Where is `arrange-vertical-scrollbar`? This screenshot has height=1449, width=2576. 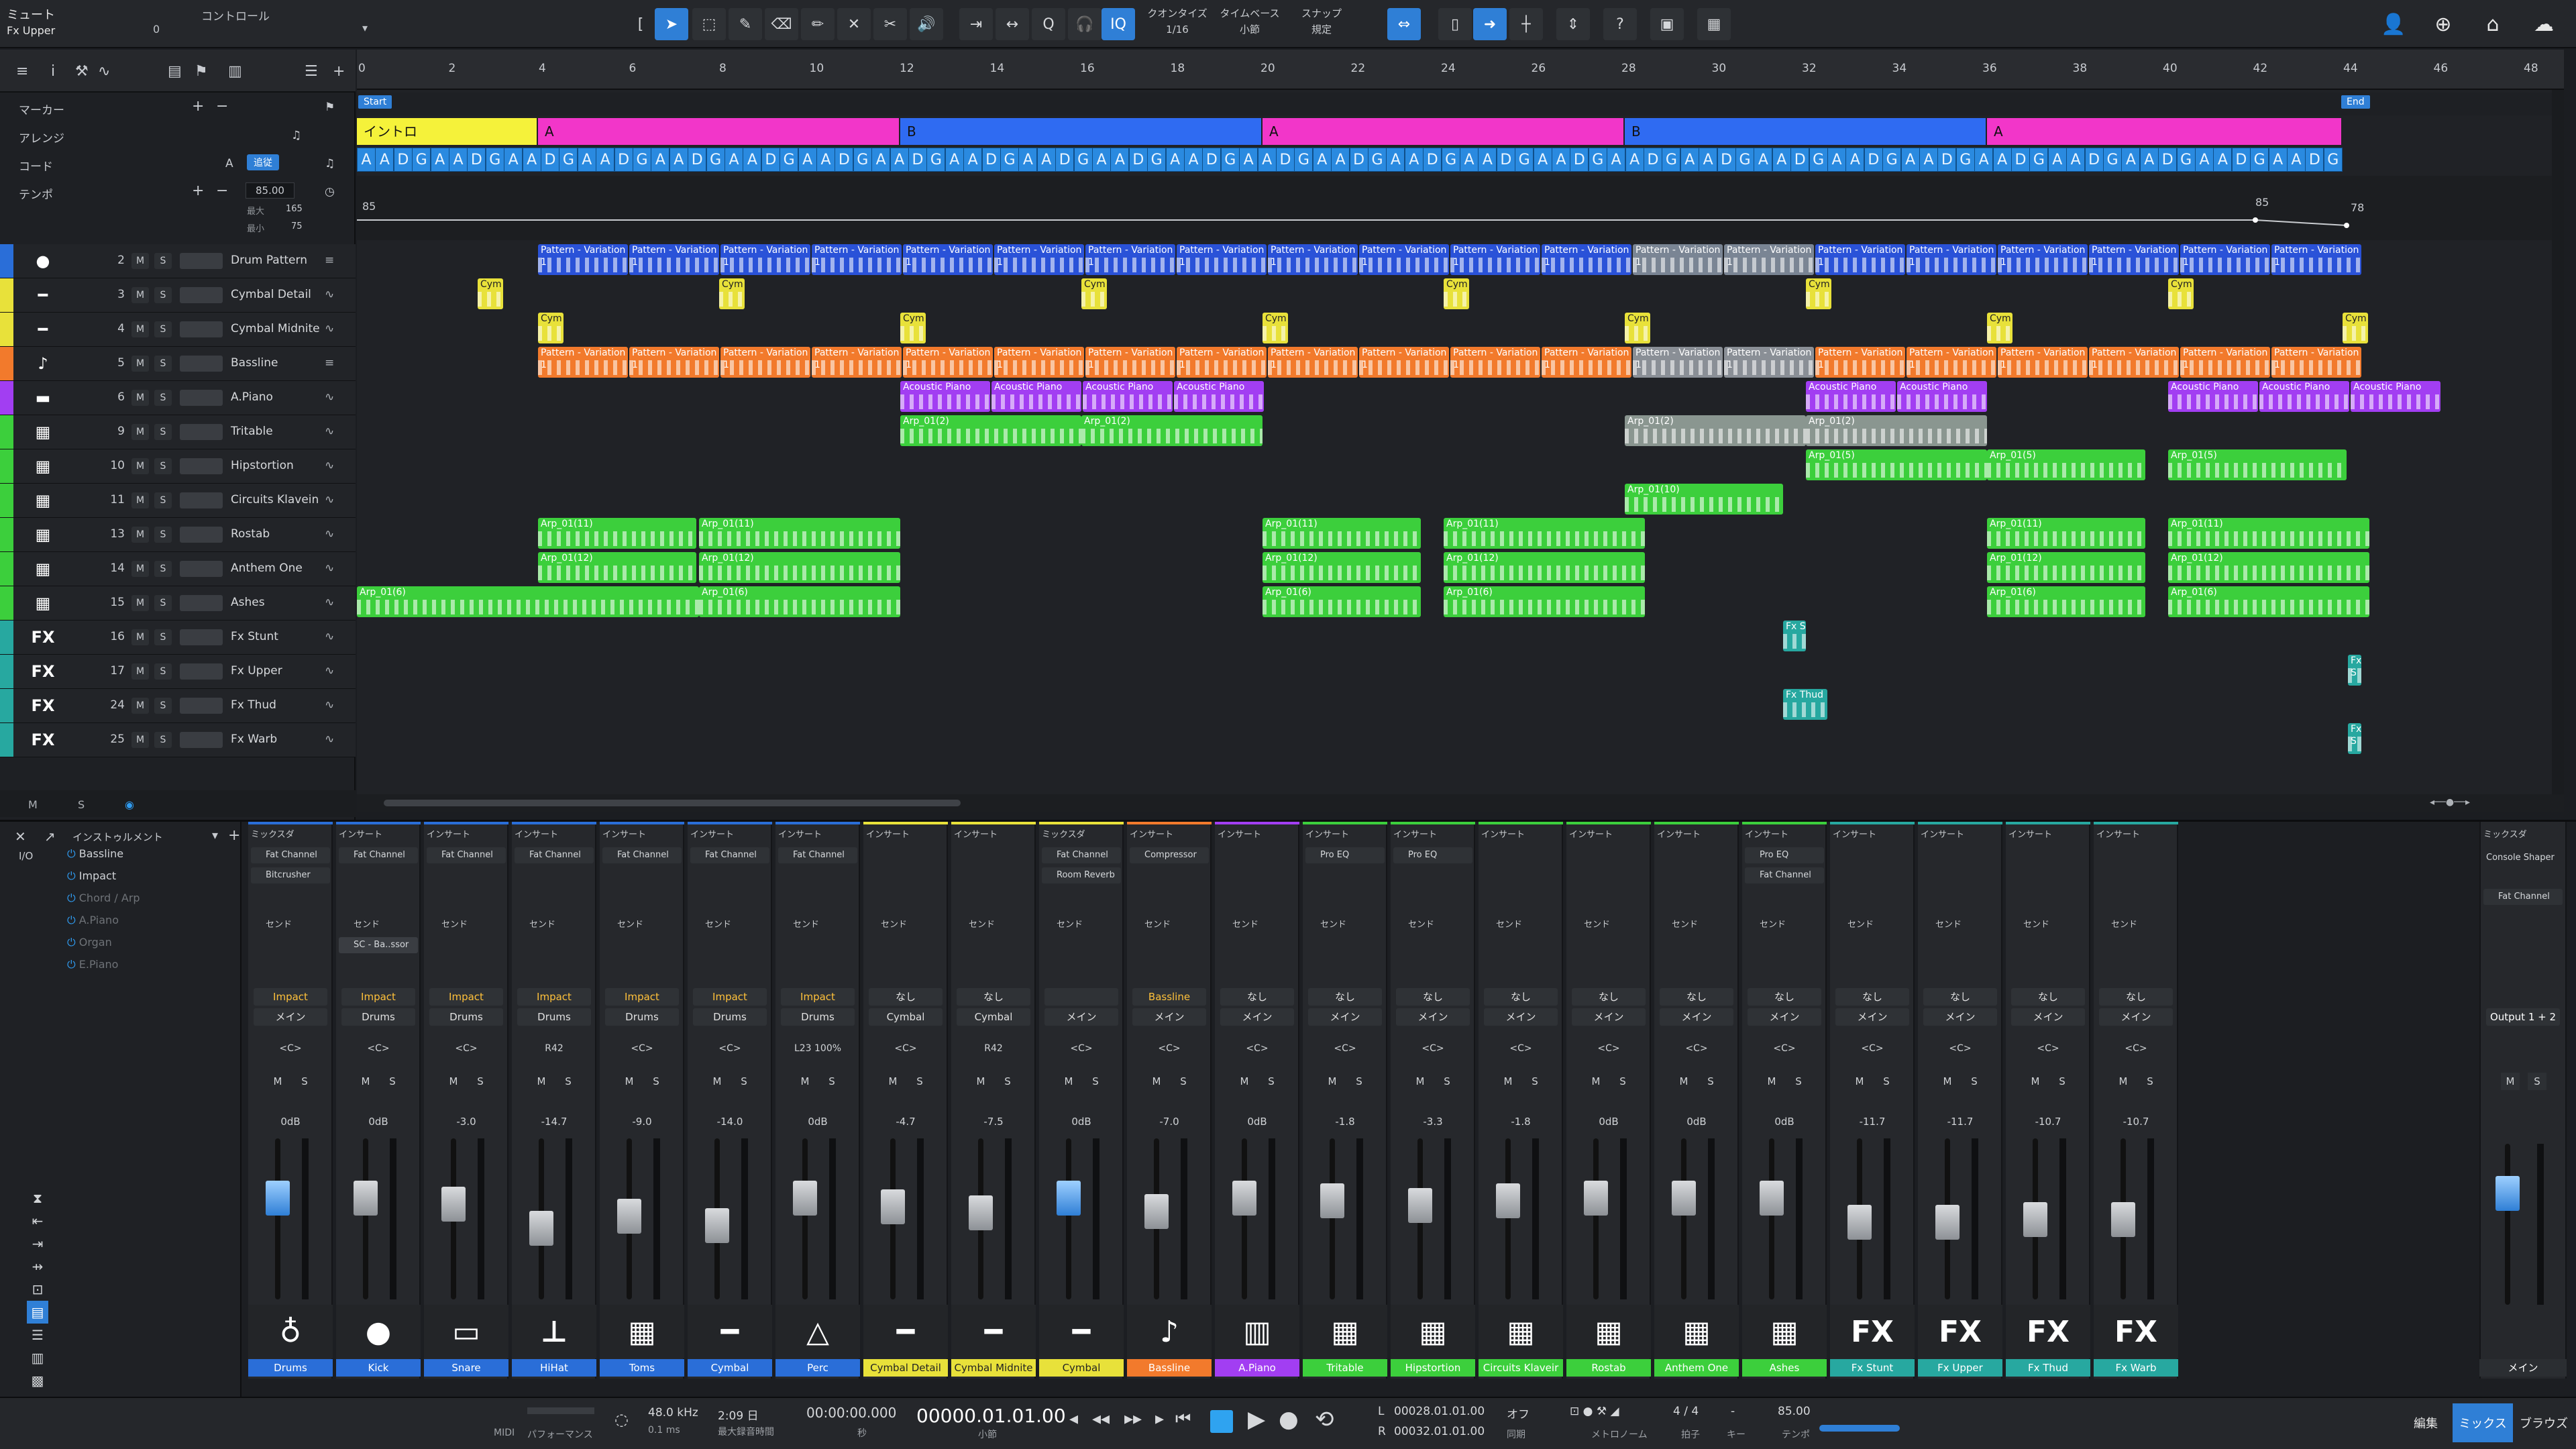 arrange-vertical-scrollbar is located at coordinates (2558, 445).